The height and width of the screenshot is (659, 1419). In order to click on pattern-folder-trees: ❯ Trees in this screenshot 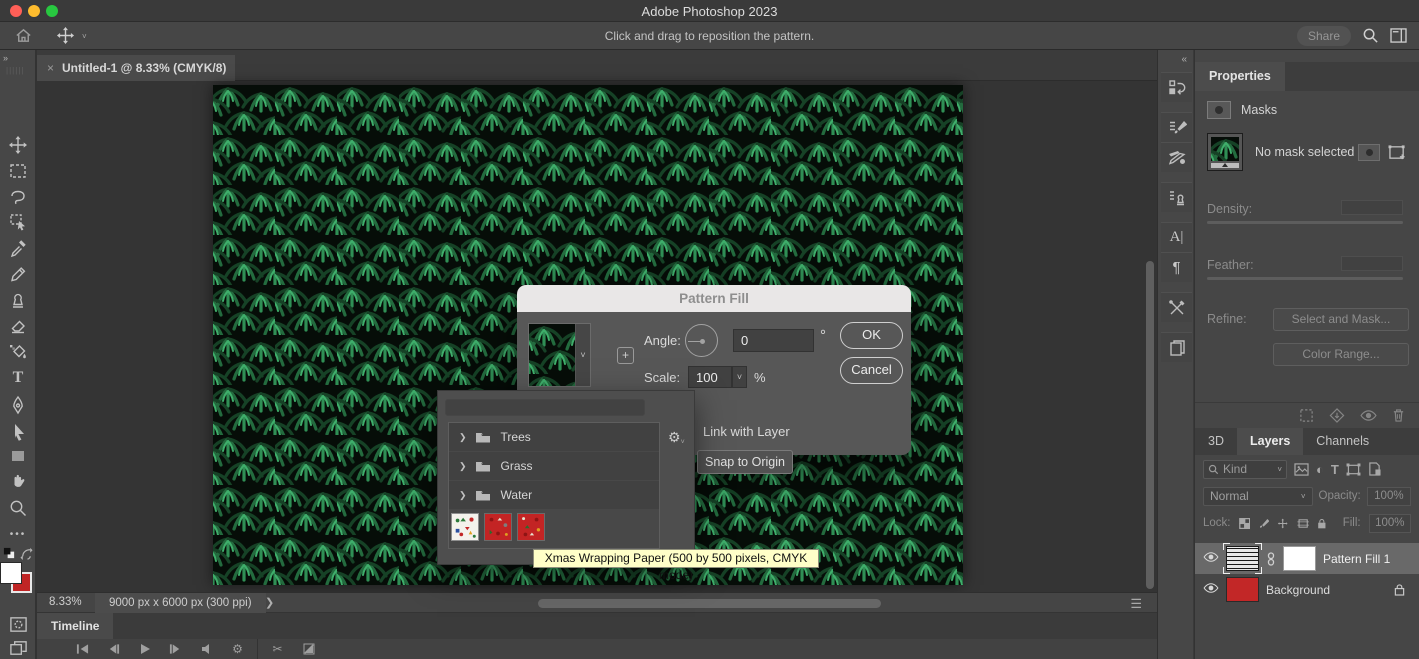, I will do `click(554, 437)`.